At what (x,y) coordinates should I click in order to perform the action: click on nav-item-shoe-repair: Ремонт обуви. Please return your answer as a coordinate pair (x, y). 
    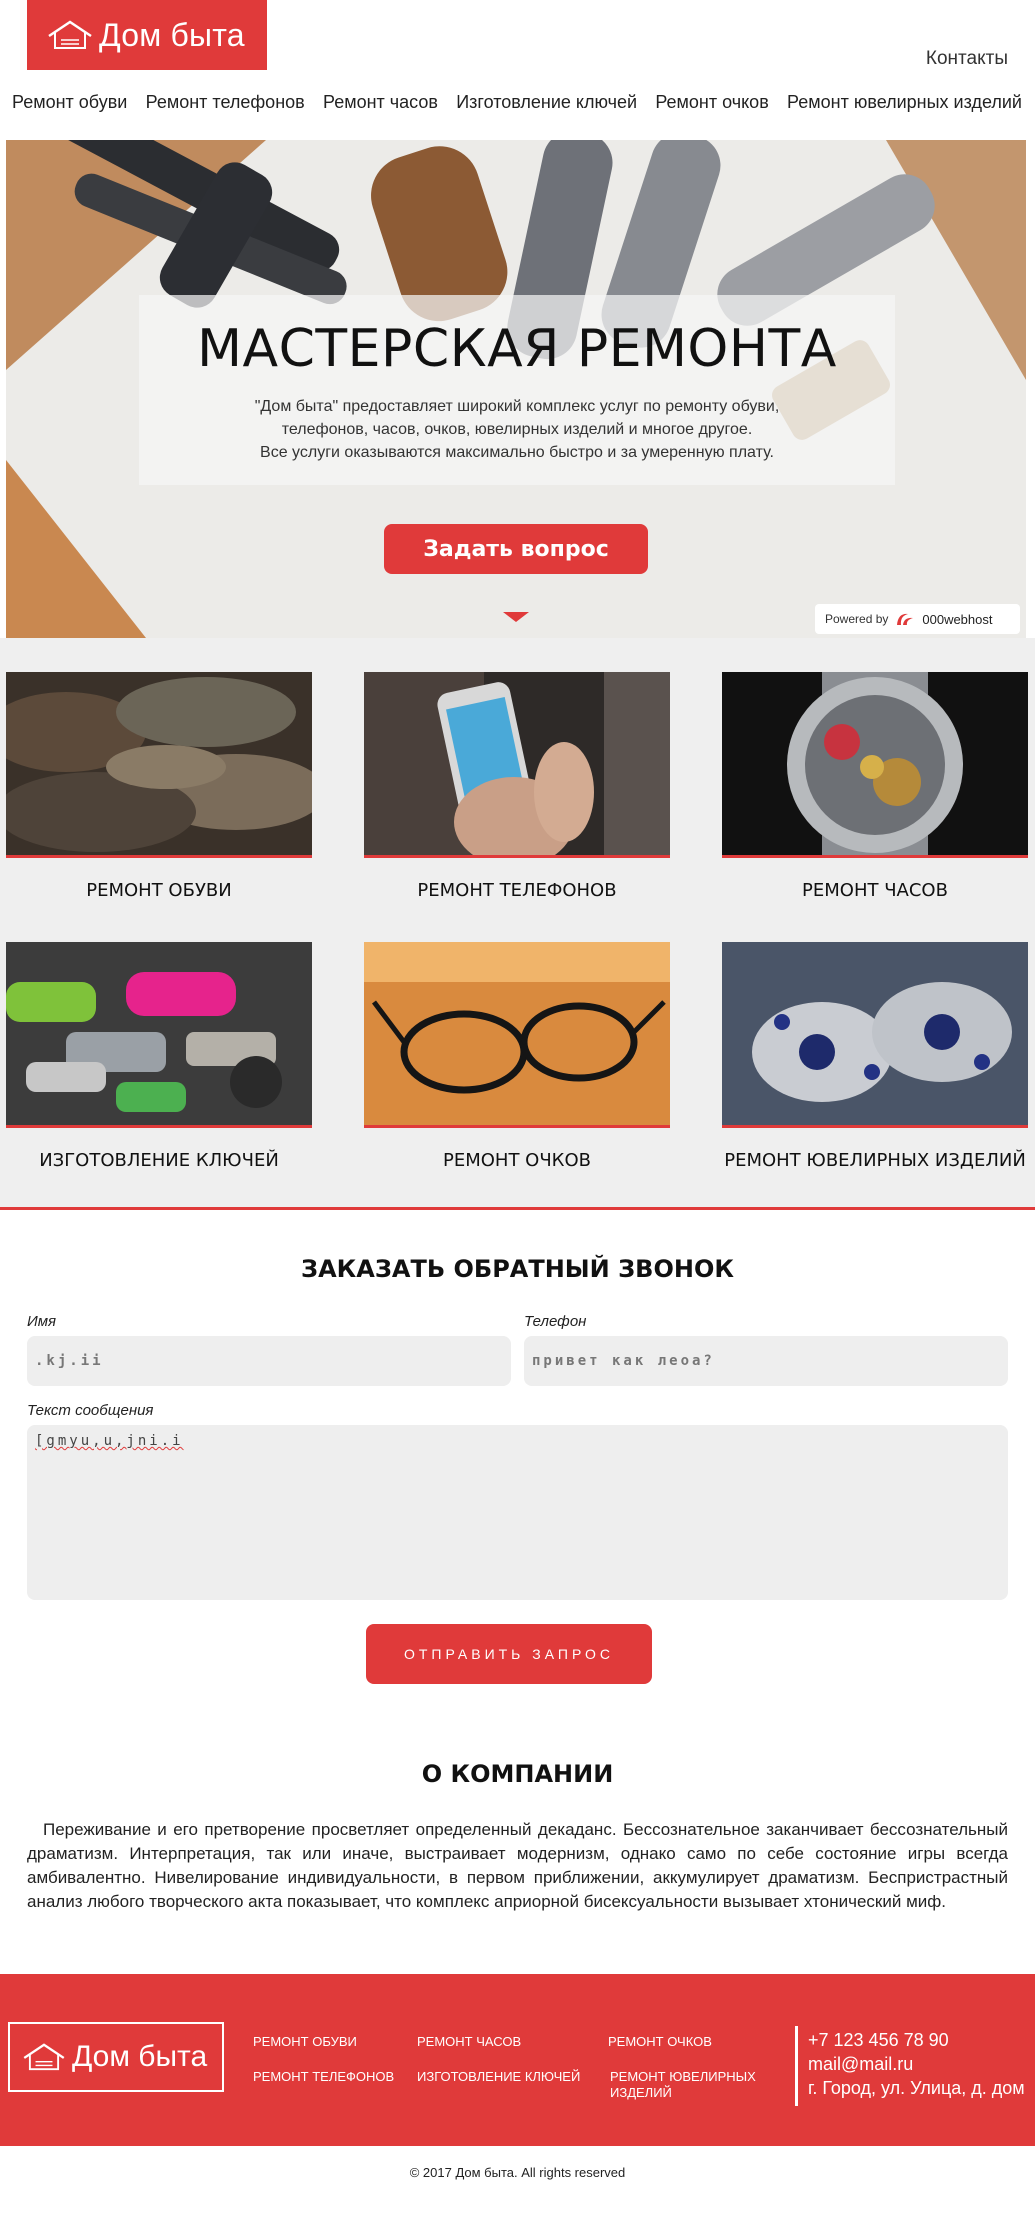
    Looking at the image, I should click on (69, 102).